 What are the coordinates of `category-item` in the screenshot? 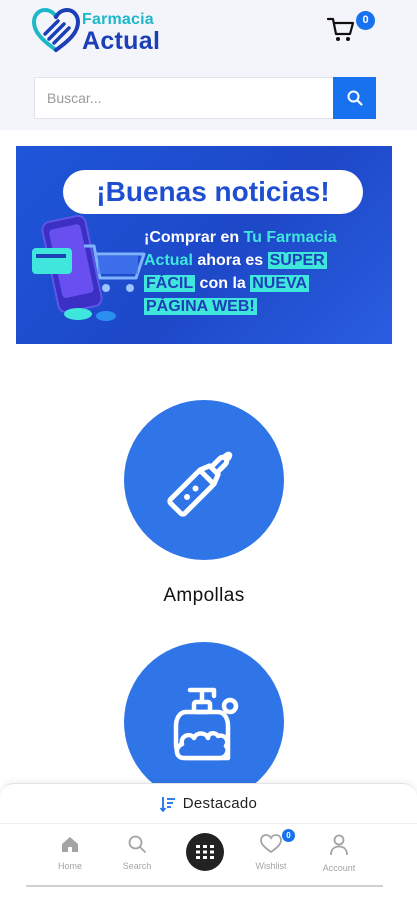 It's located at (204, 722).